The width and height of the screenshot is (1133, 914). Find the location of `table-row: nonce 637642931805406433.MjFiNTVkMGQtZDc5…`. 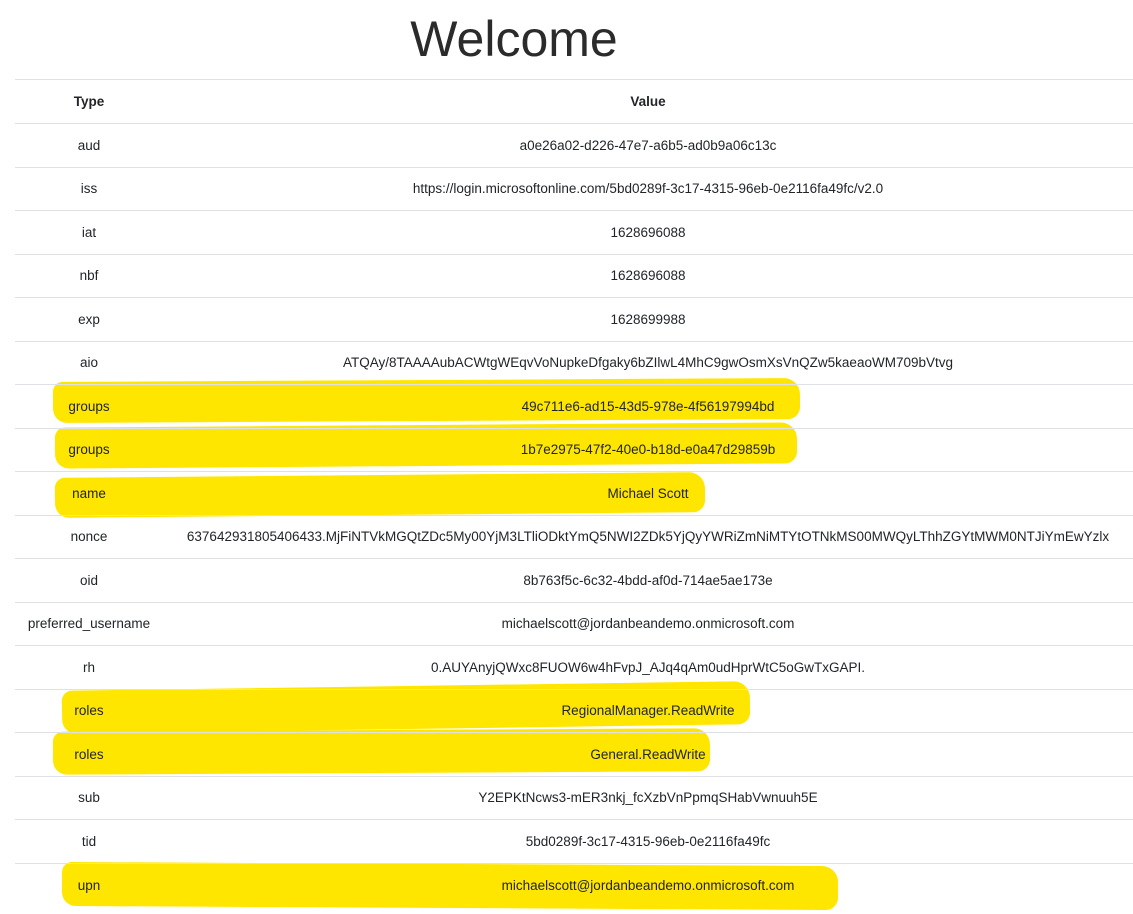

table-row: nonce 637642931805406433.MjFiNTVkMGQtZDc5… is located at coordinates (574, 536).